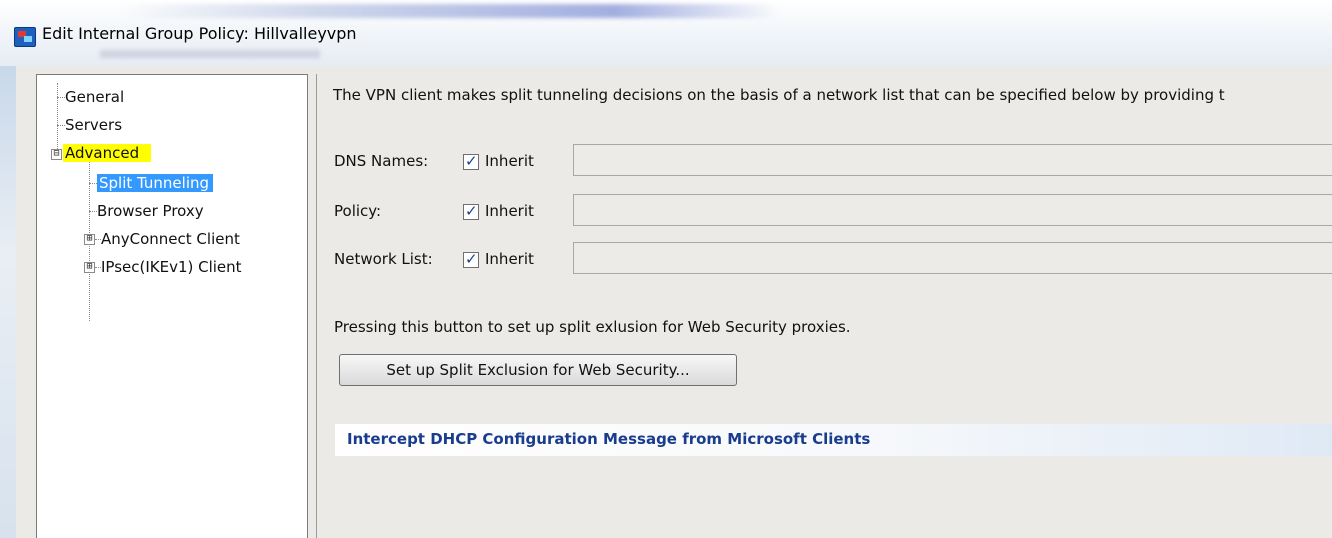  I want to click on policy-inherit-label: Inherit, so click(509, 211).